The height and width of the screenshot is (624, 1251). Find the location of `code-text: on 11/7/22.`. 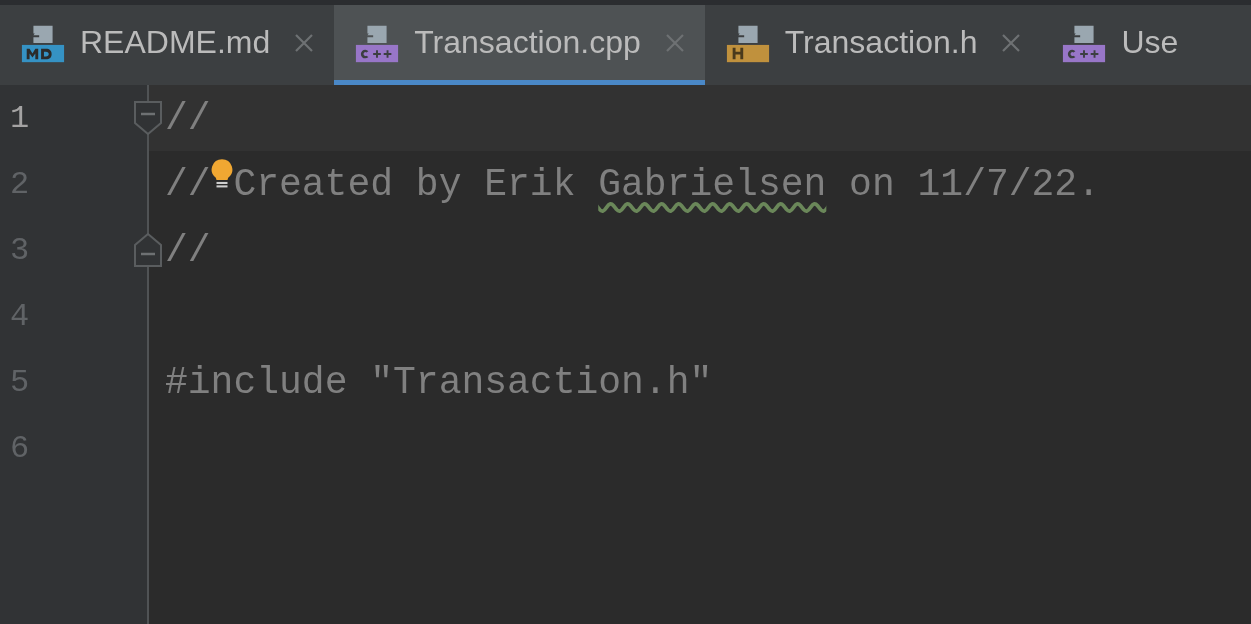

code-text: on 11/7/22. is located at coordinates (974, 184).